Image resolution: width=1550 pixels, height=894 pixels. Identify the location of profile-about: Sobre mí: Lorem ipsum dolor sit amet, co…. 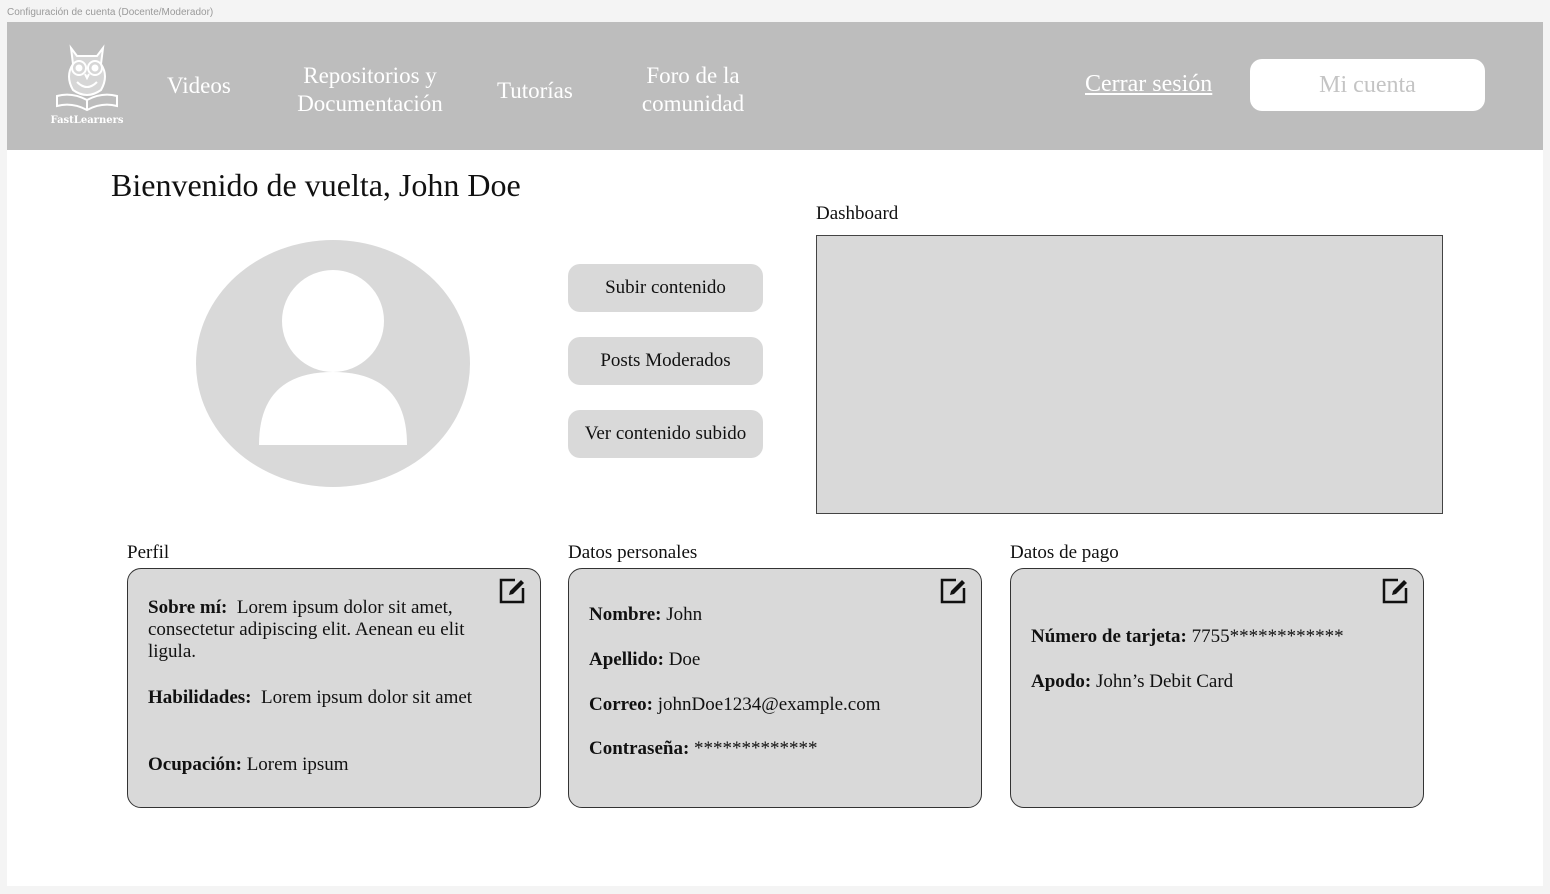
(313, 630).